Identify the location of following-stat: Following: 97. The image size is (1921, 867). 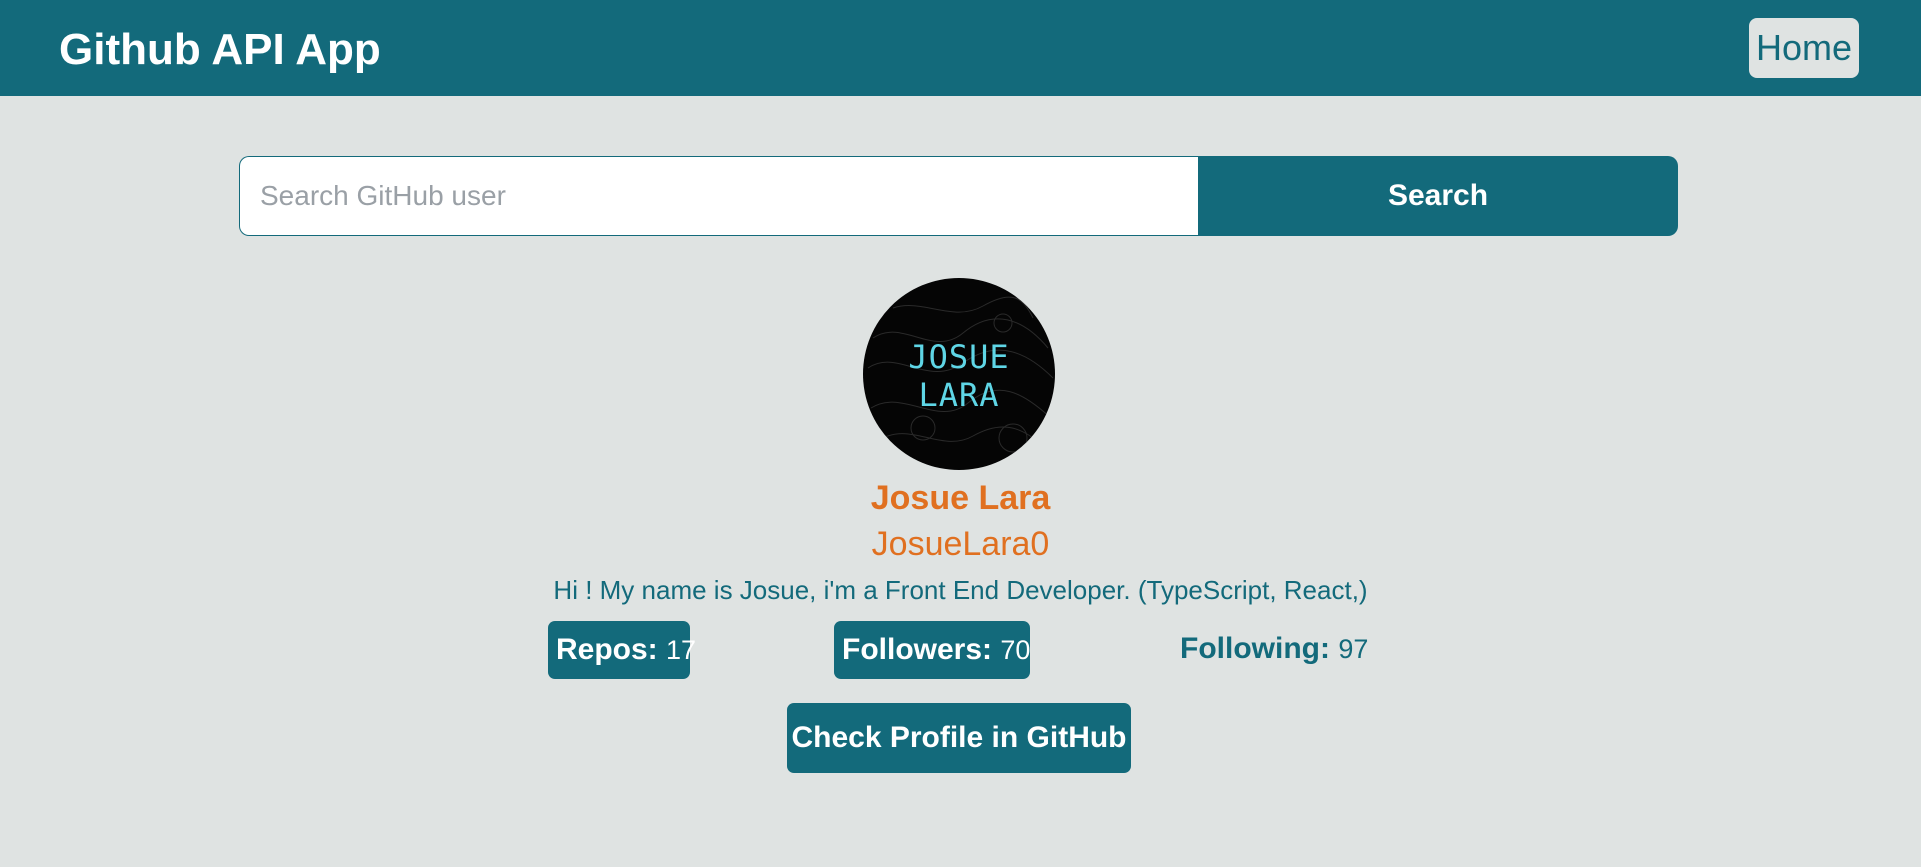
(1272, 649).